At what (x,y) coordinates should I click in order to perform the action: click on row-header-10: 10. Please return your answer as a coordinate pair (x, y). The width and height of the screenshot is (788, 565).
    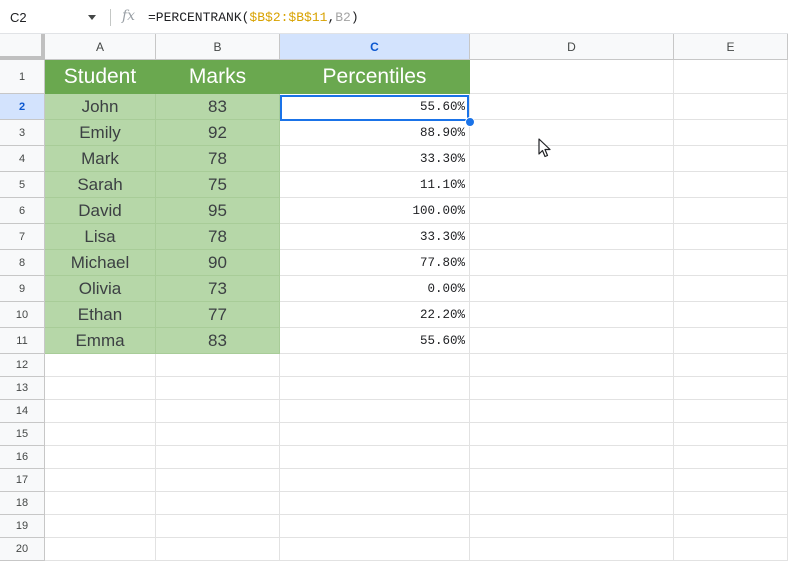
    Looking at the image, I should click on (22, 315).